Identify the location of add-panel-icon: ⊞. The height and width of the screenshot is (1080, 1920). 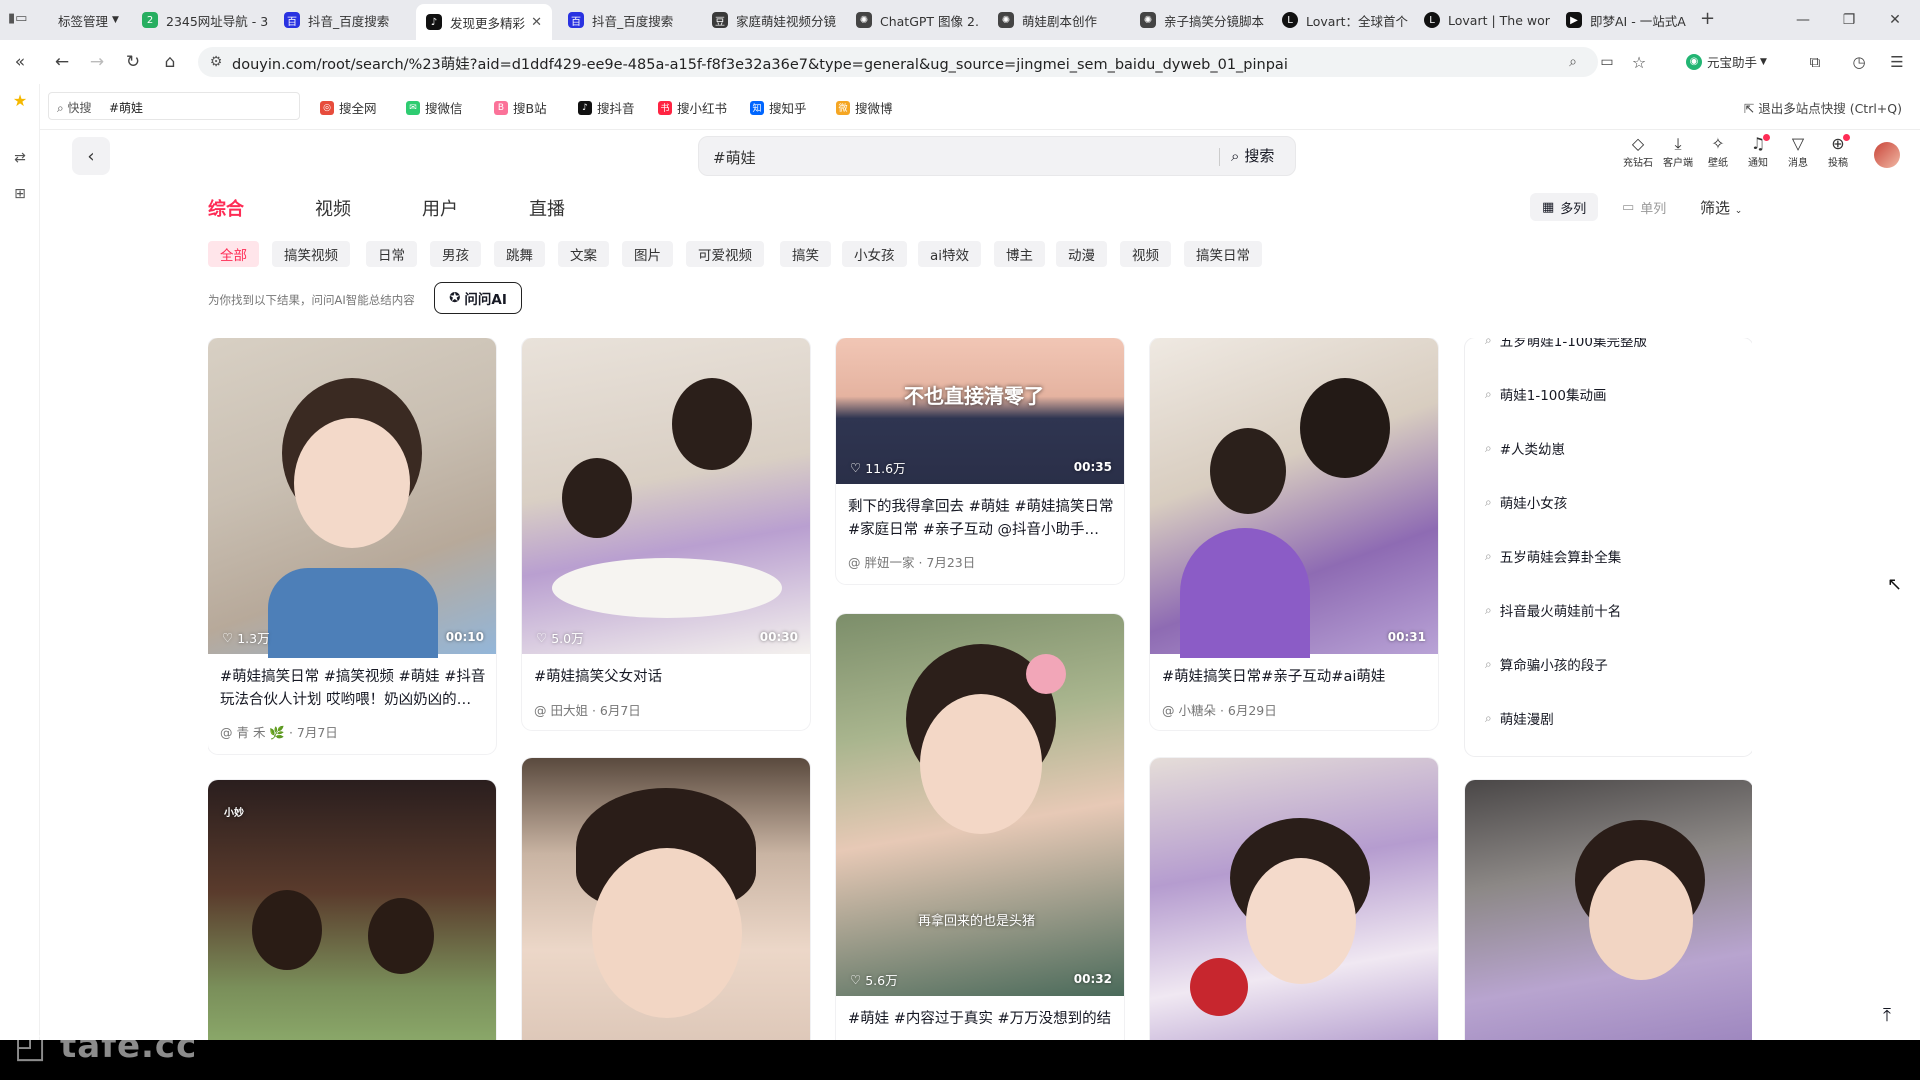
(20, 194).